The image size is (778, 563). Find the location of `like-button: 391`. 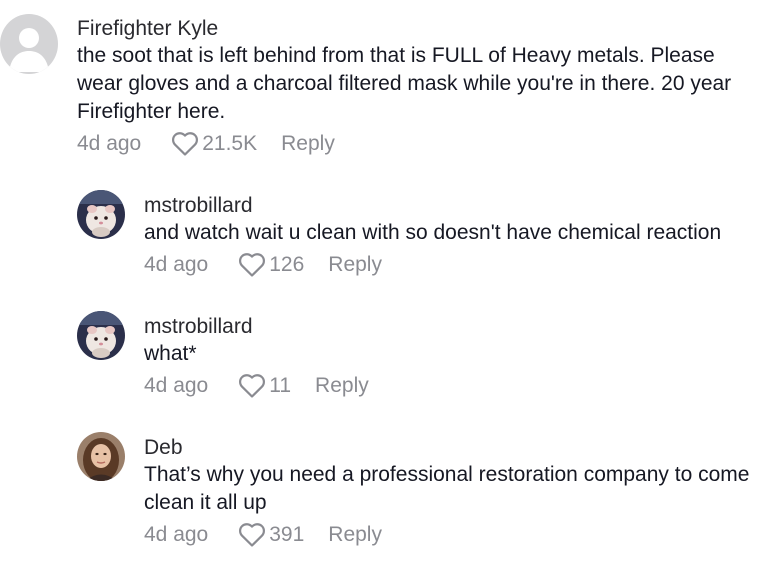

like-button: 391 is located at coordinates (271, 535).